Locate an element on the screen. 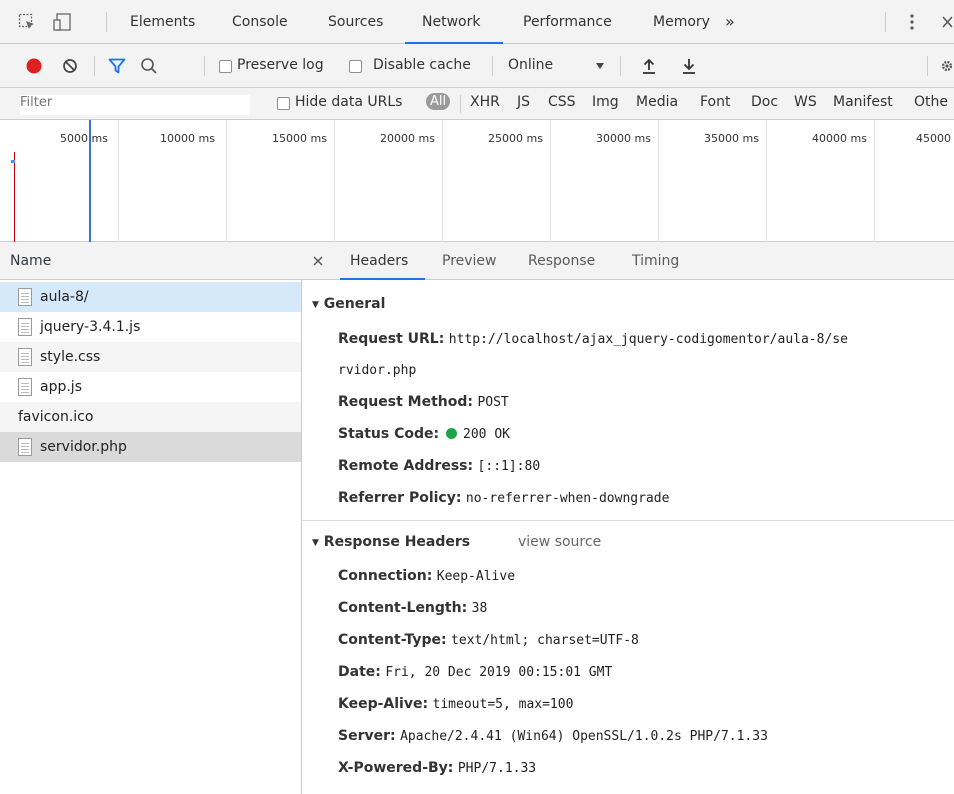  response-headers-title: Response Headers is located at coordinates (397, 542).